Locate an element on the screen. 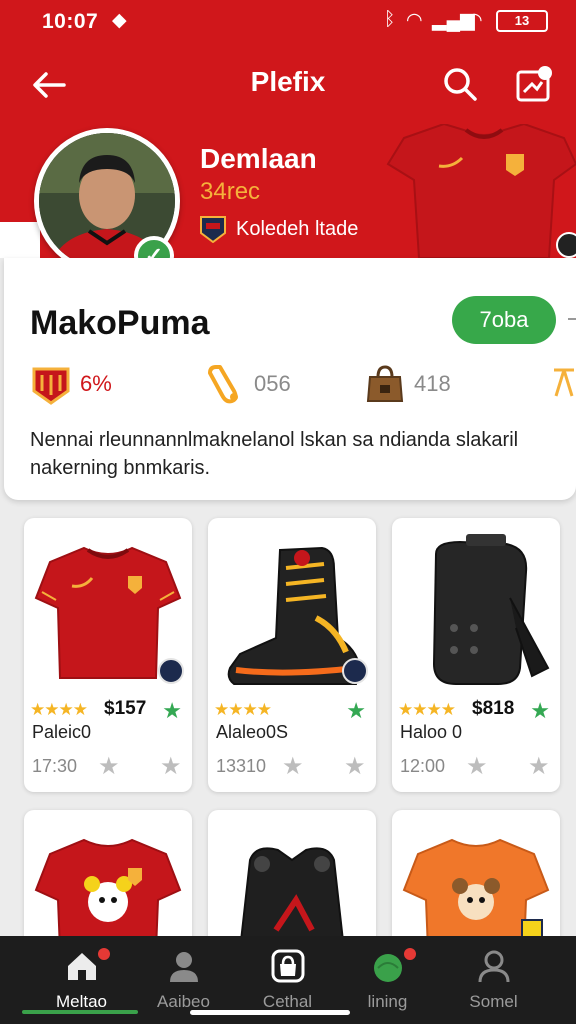 The width and height of the screenshot is (576, 1024). battery-level: 13 is located at coordinates (522, 20).